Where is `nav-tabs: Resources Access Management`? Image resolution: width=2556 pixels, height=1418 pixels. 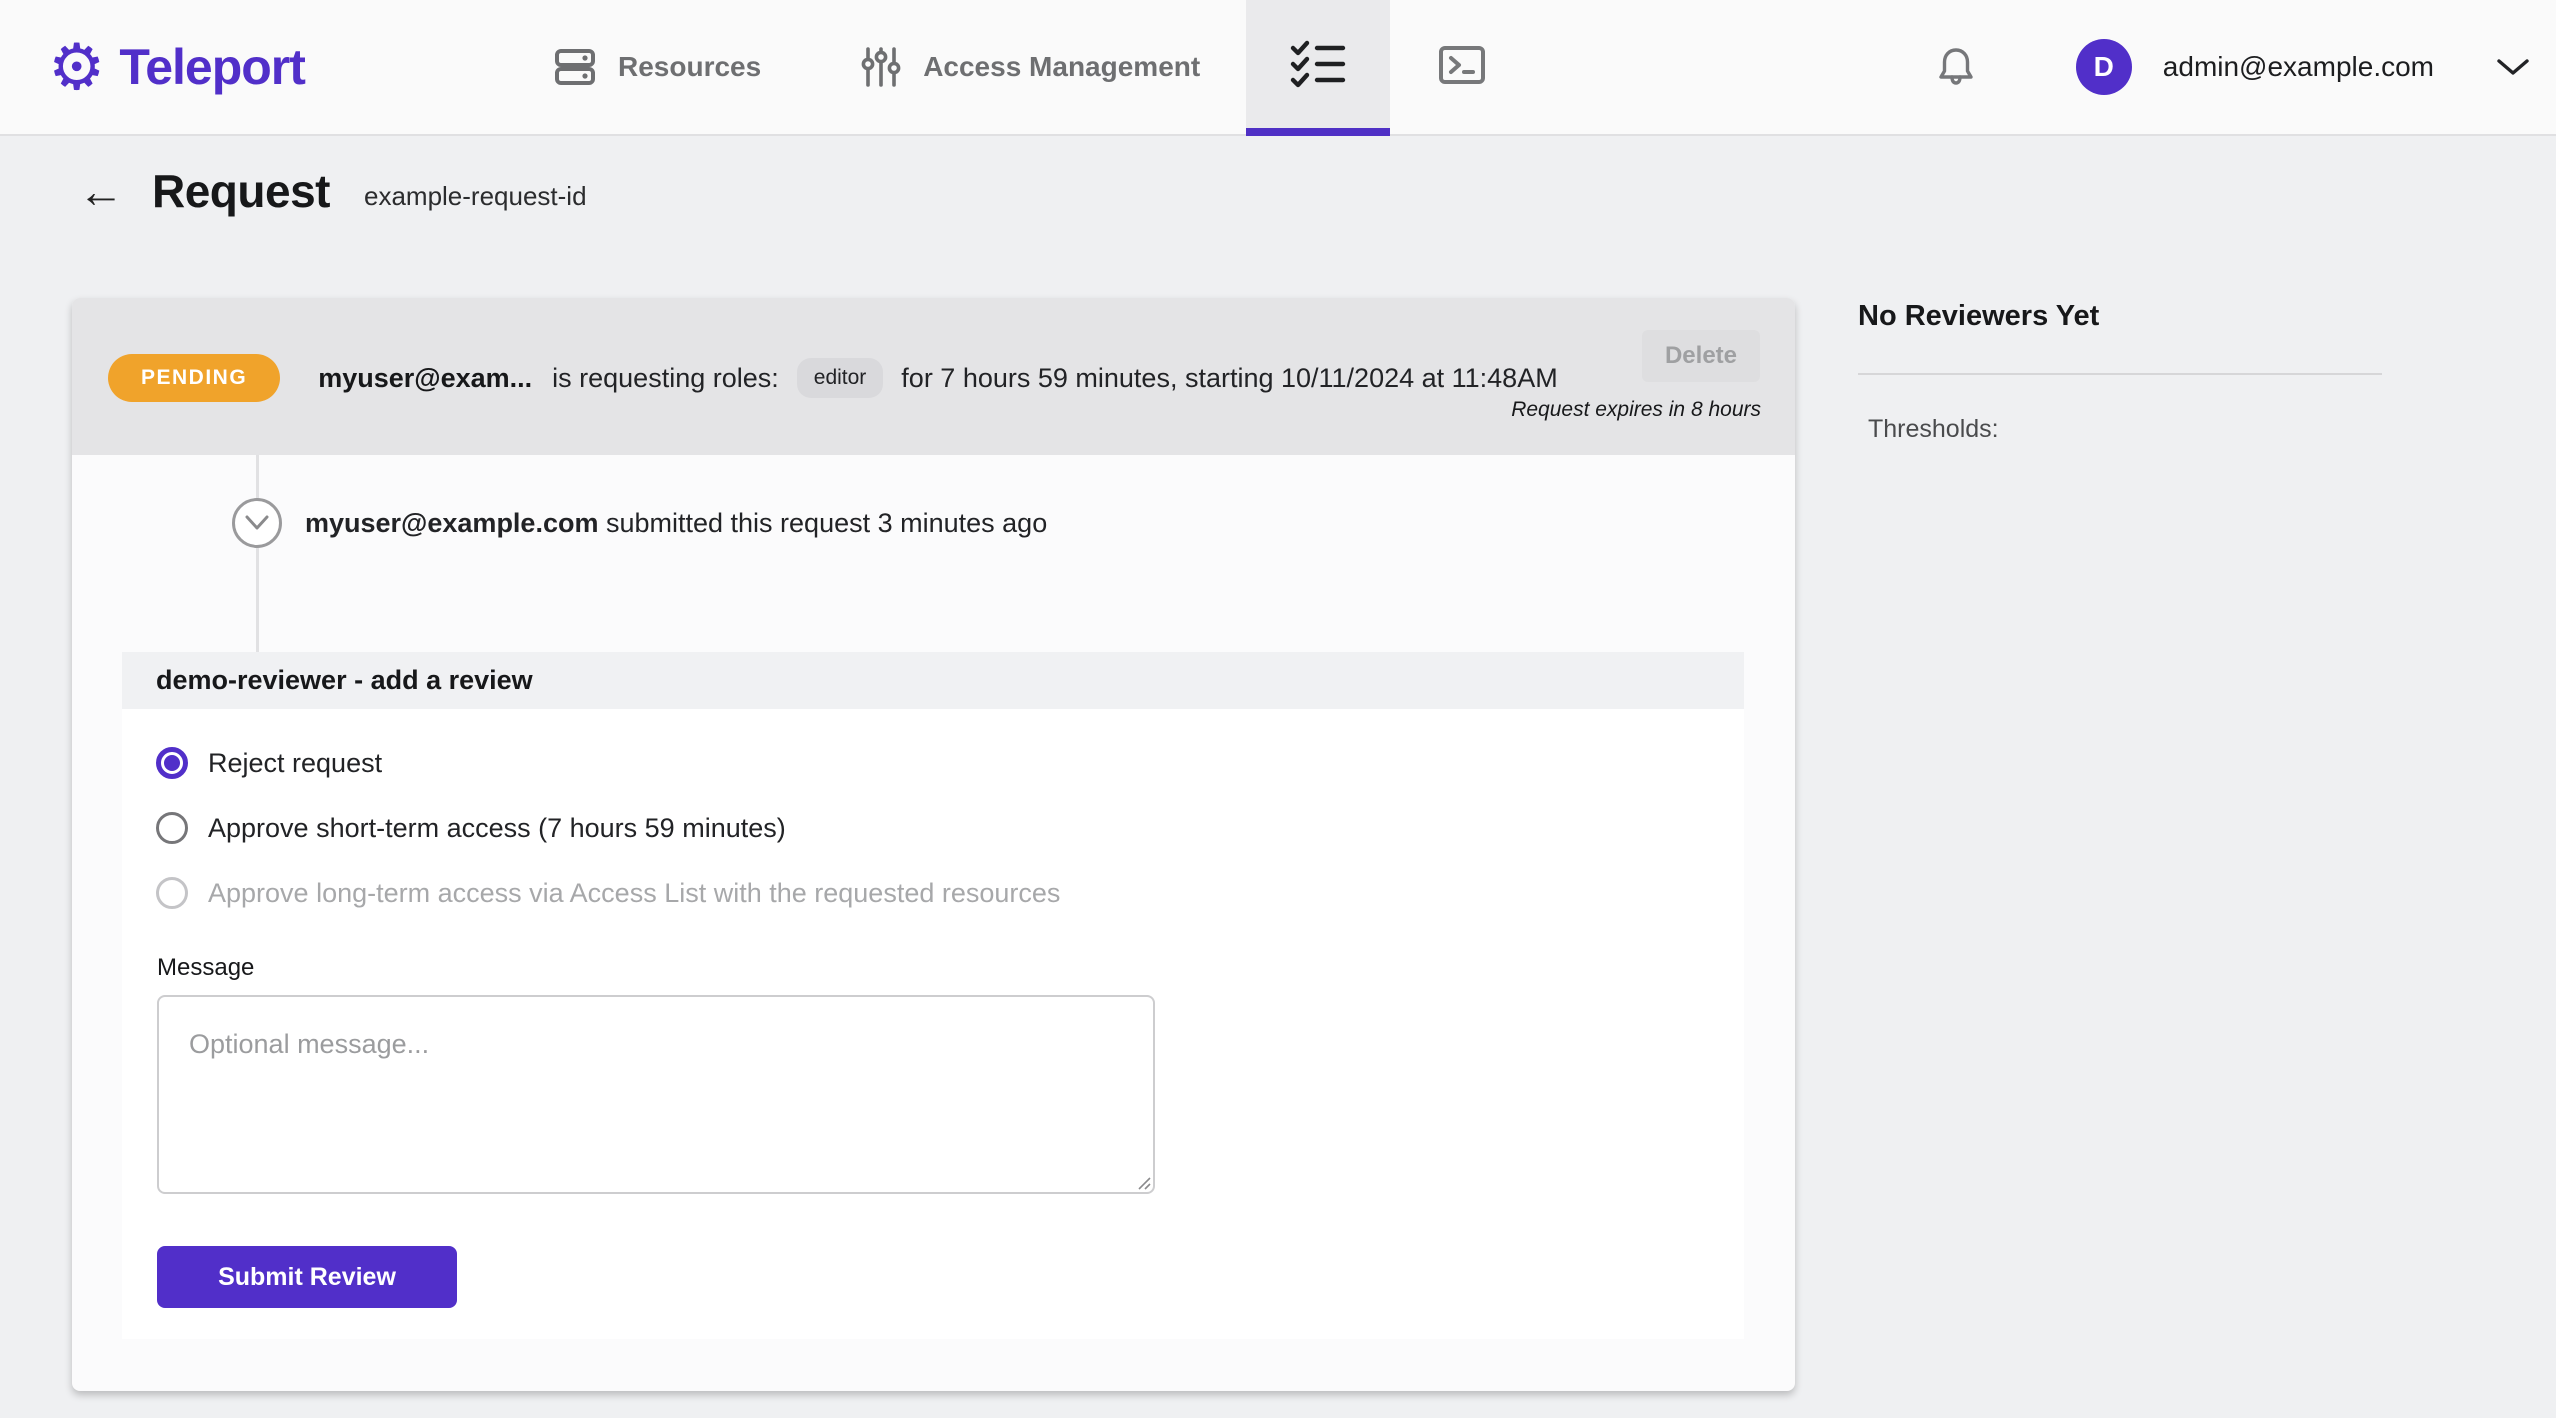 nav-tabs: Resources Access Management is located at coordinates (1044, 68).